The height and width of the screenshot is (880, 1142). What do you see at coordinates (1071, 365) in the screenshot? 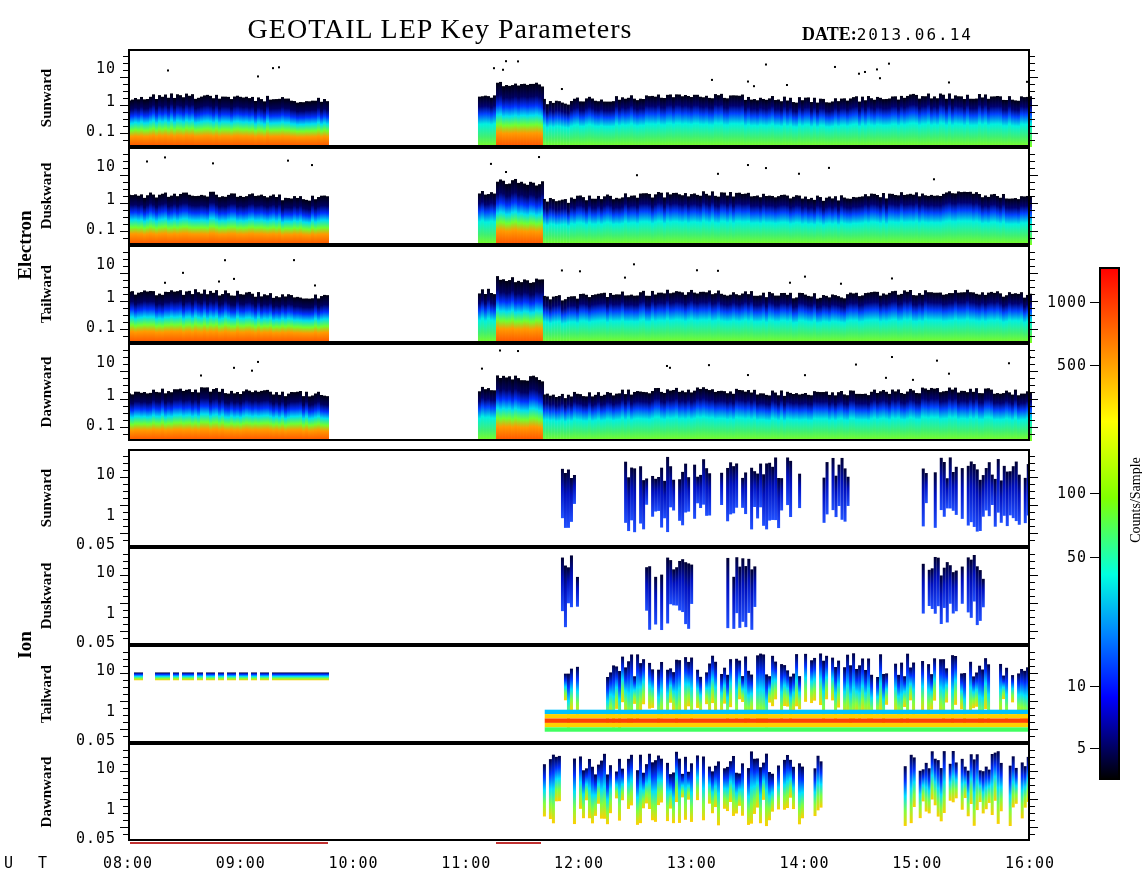
I see `colorbar-tick-label: 500` at bounding box center [1071, 365].